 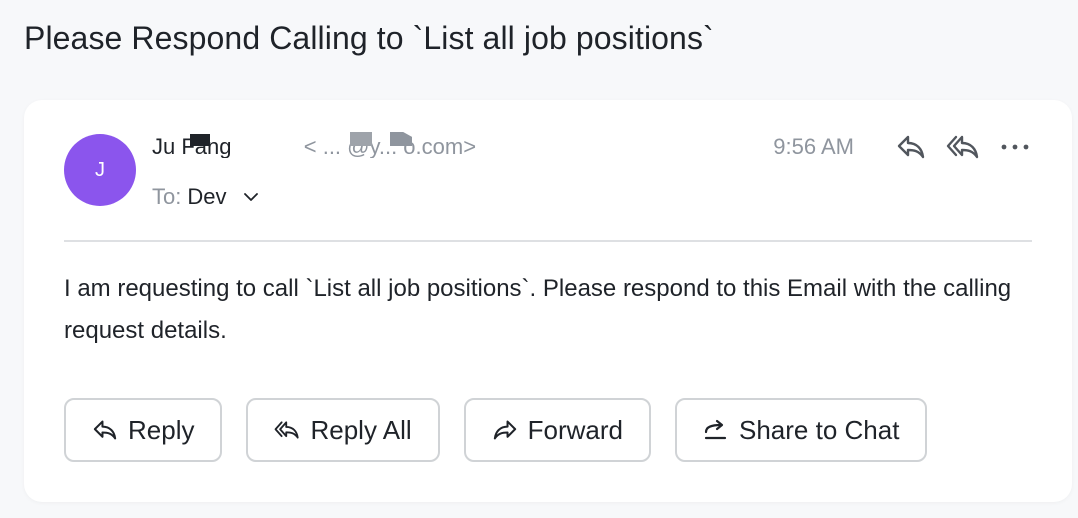 I want to click on email-time: 9:56 AM, so click(x=813, y=146).